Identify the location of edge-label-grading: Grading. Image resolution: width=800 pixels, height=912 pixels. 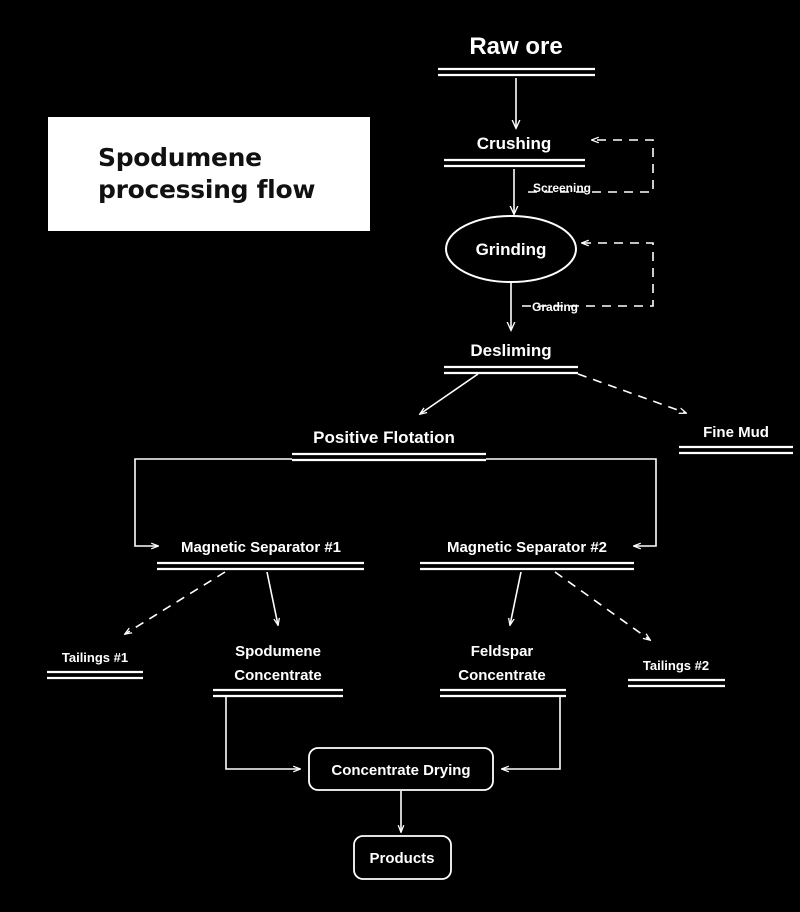
(555, 307).